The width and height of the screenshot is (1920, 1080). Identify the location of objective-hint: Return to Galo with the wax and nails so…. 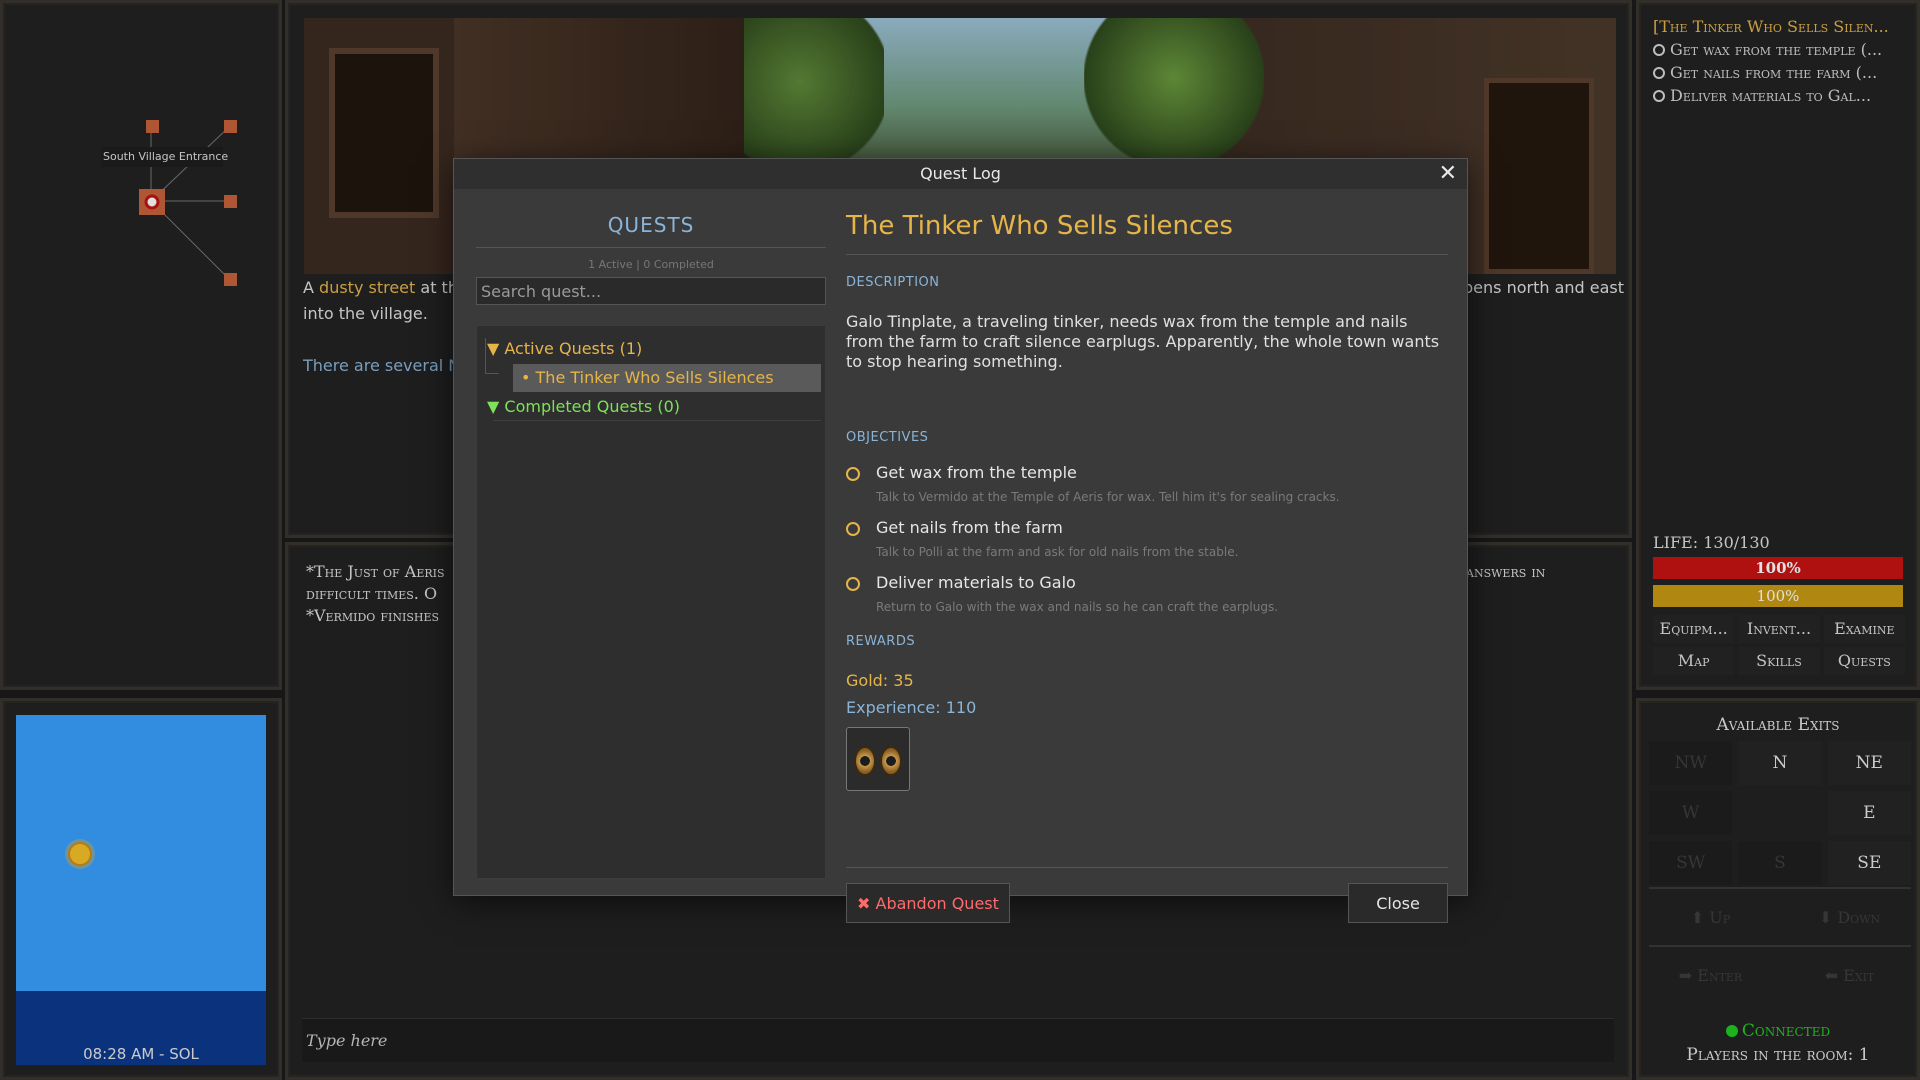
(1077, 607).